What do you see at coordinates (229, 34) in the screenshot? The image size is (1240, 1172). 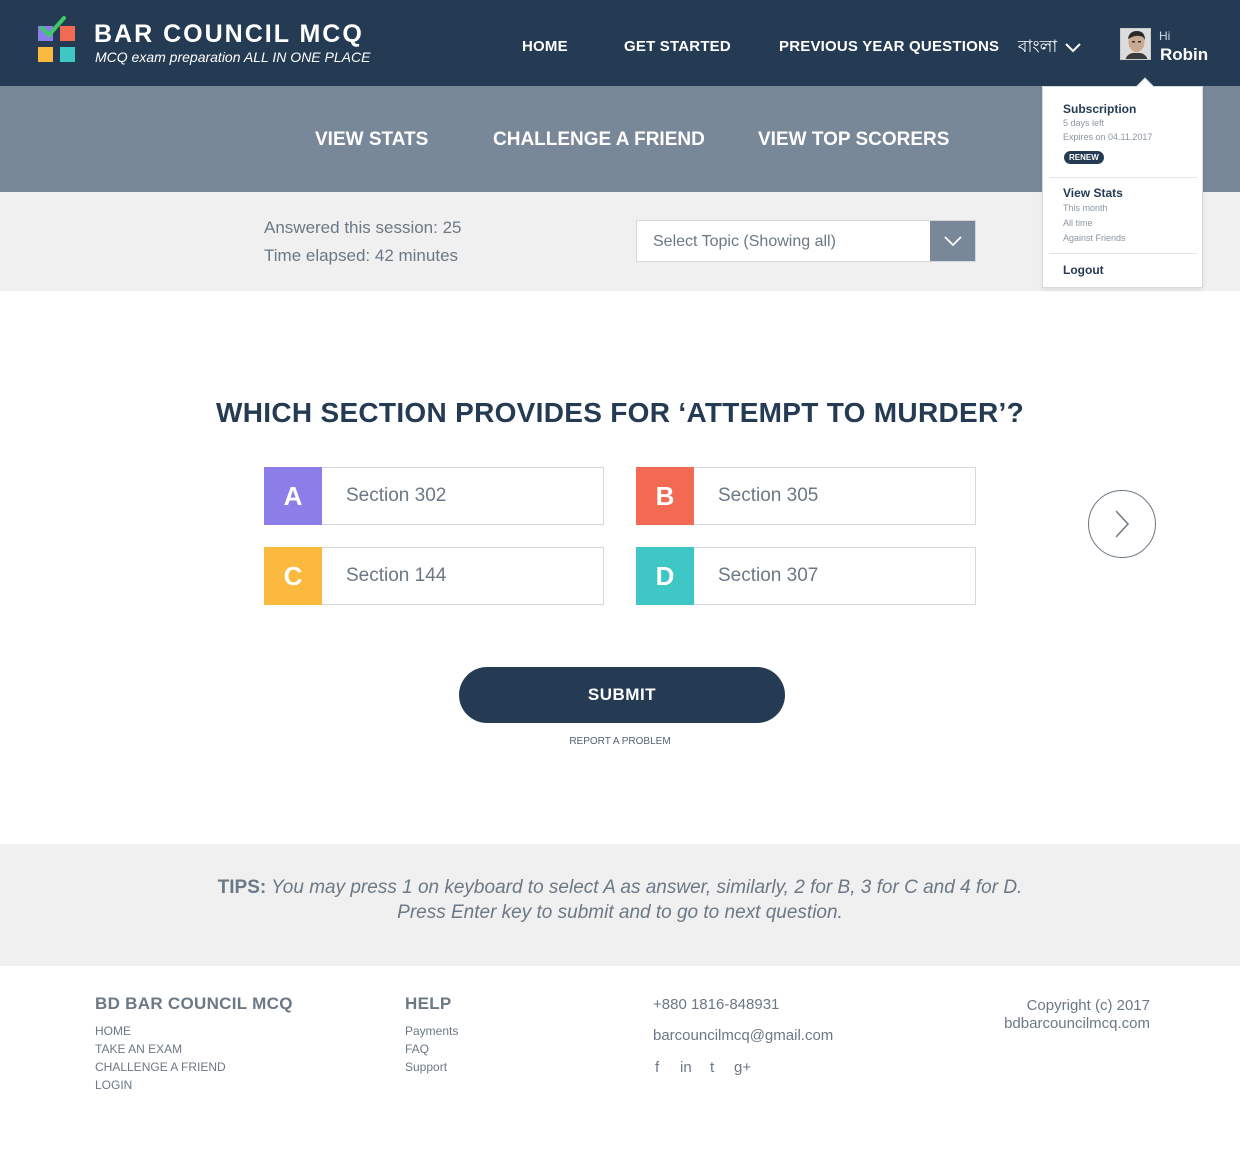 I see `brand-title: BAR COUNCIL MCQ` at bounding box center [229, 34].